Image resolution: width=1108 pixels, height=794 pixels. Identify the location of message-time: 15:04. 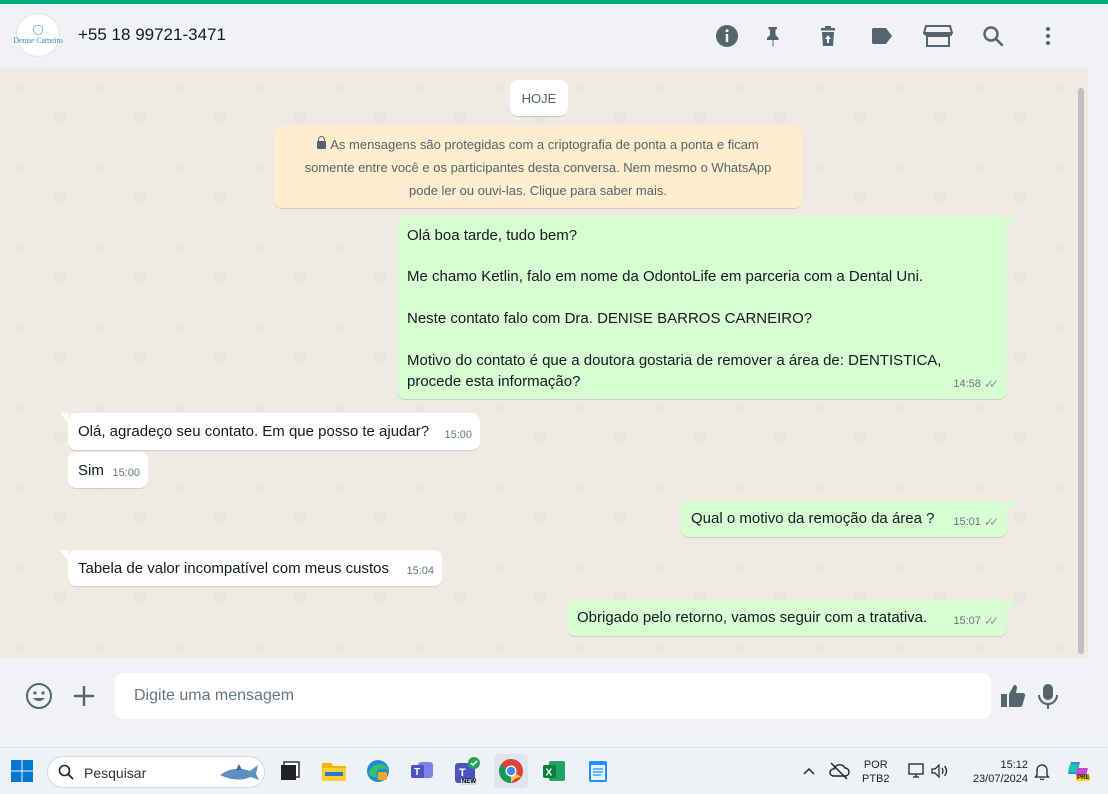
(420, 571).